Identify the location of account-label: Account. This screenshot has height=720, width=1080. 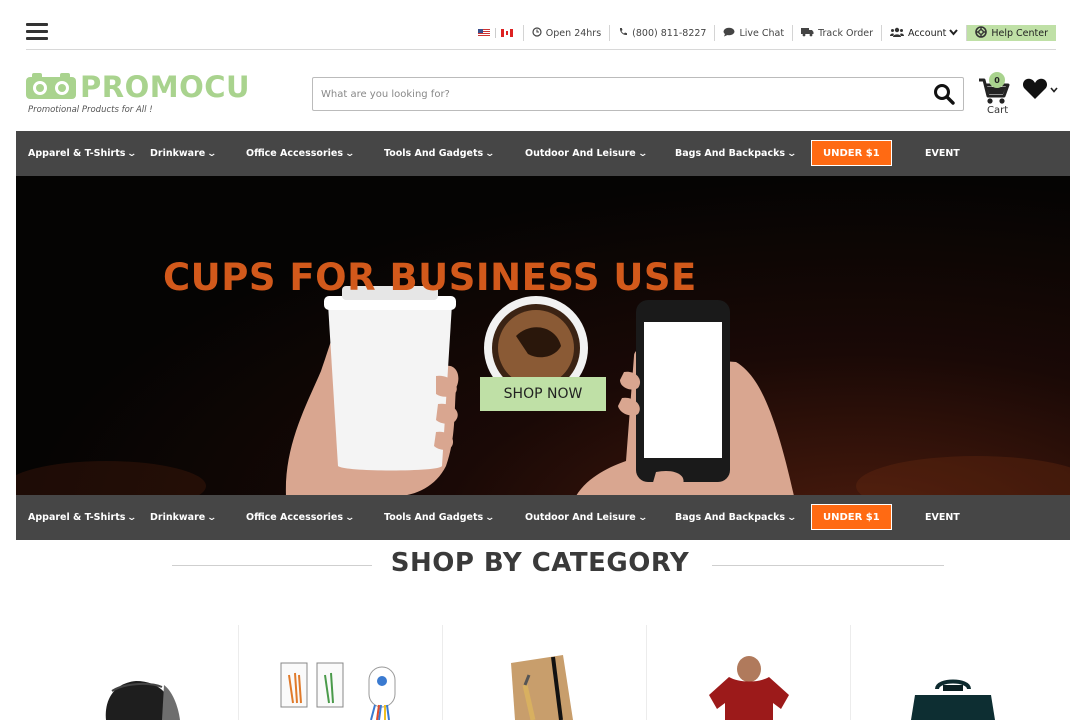
(927, 33).